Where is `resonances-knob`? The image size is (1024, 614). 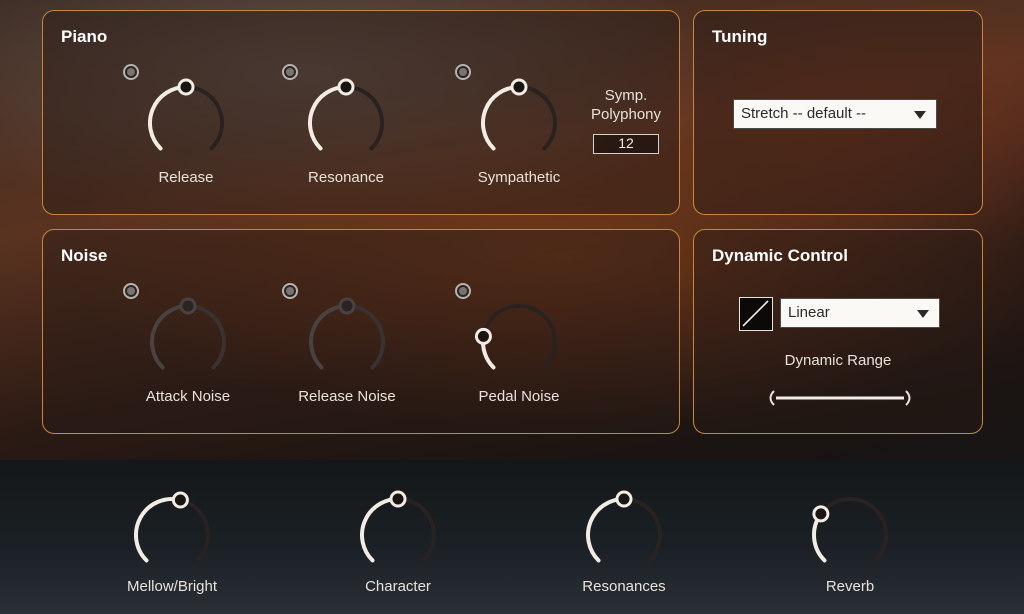
resonances-knob is located at coordinates (624, 533).